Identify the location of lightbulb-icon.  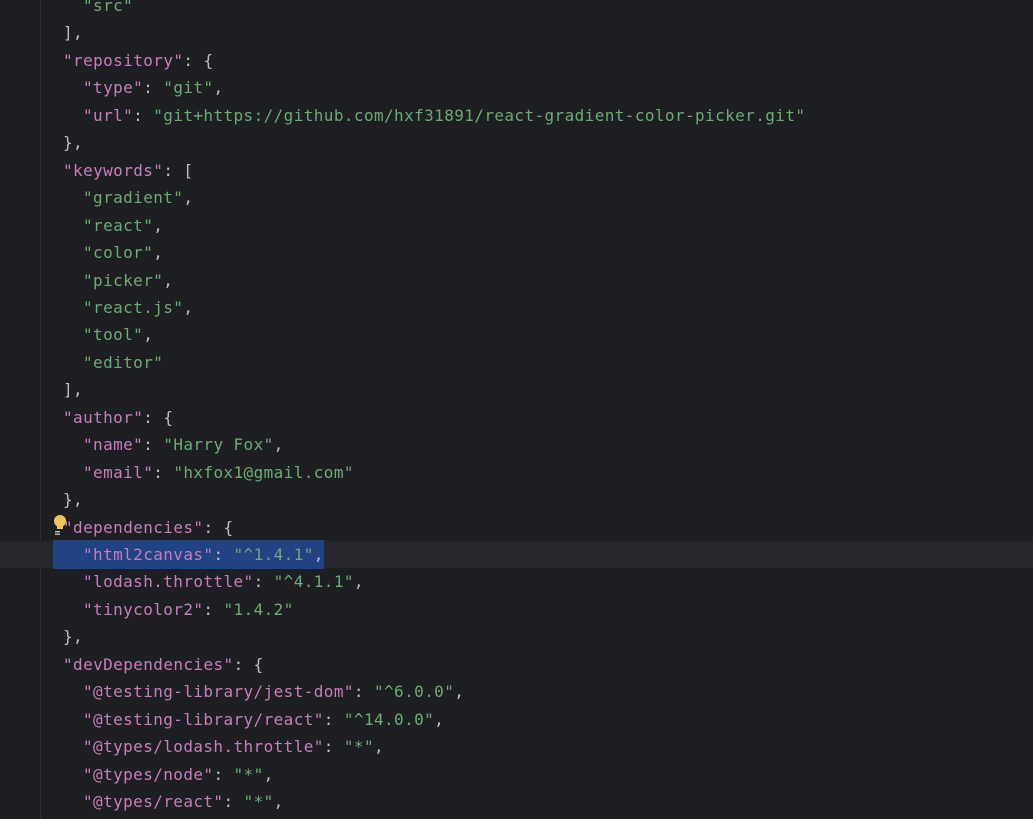
(60, 525).